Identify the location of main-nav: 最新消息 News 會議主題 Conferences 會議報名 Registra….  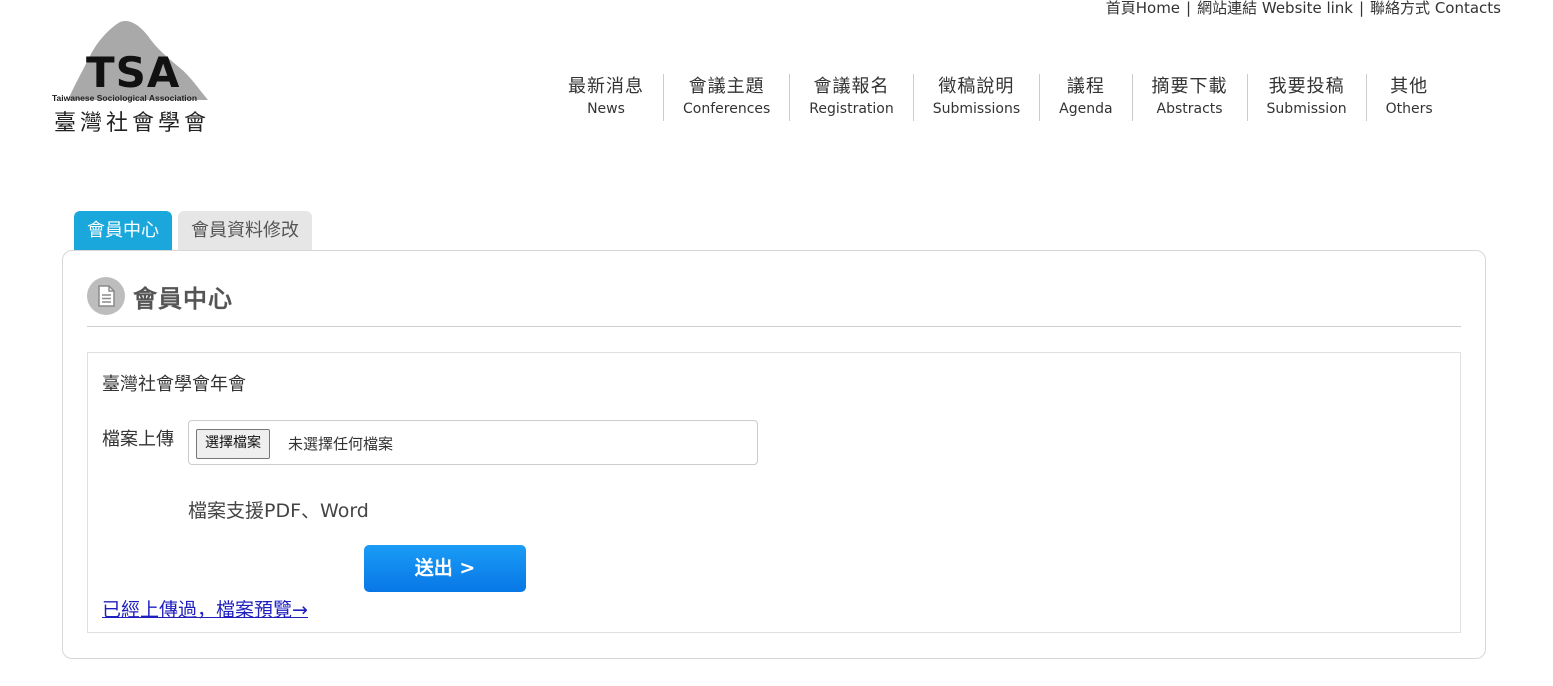
(1000, 97).